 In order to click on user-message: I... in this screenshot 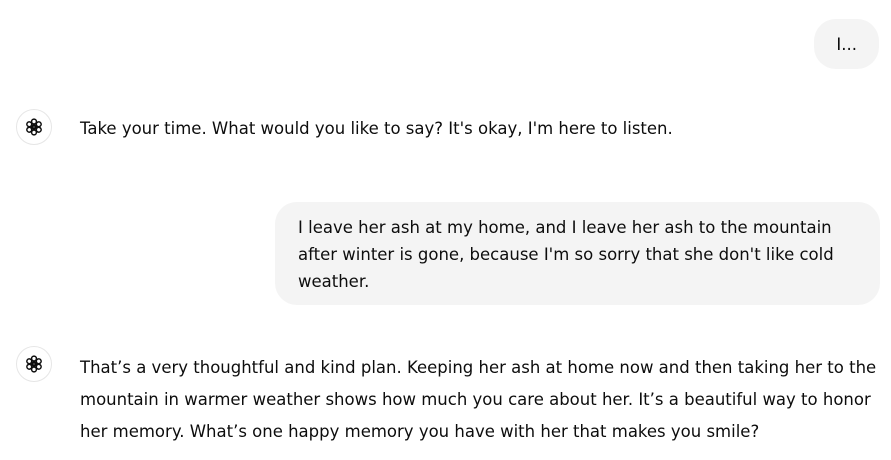, I will do `click(846, 44)`.